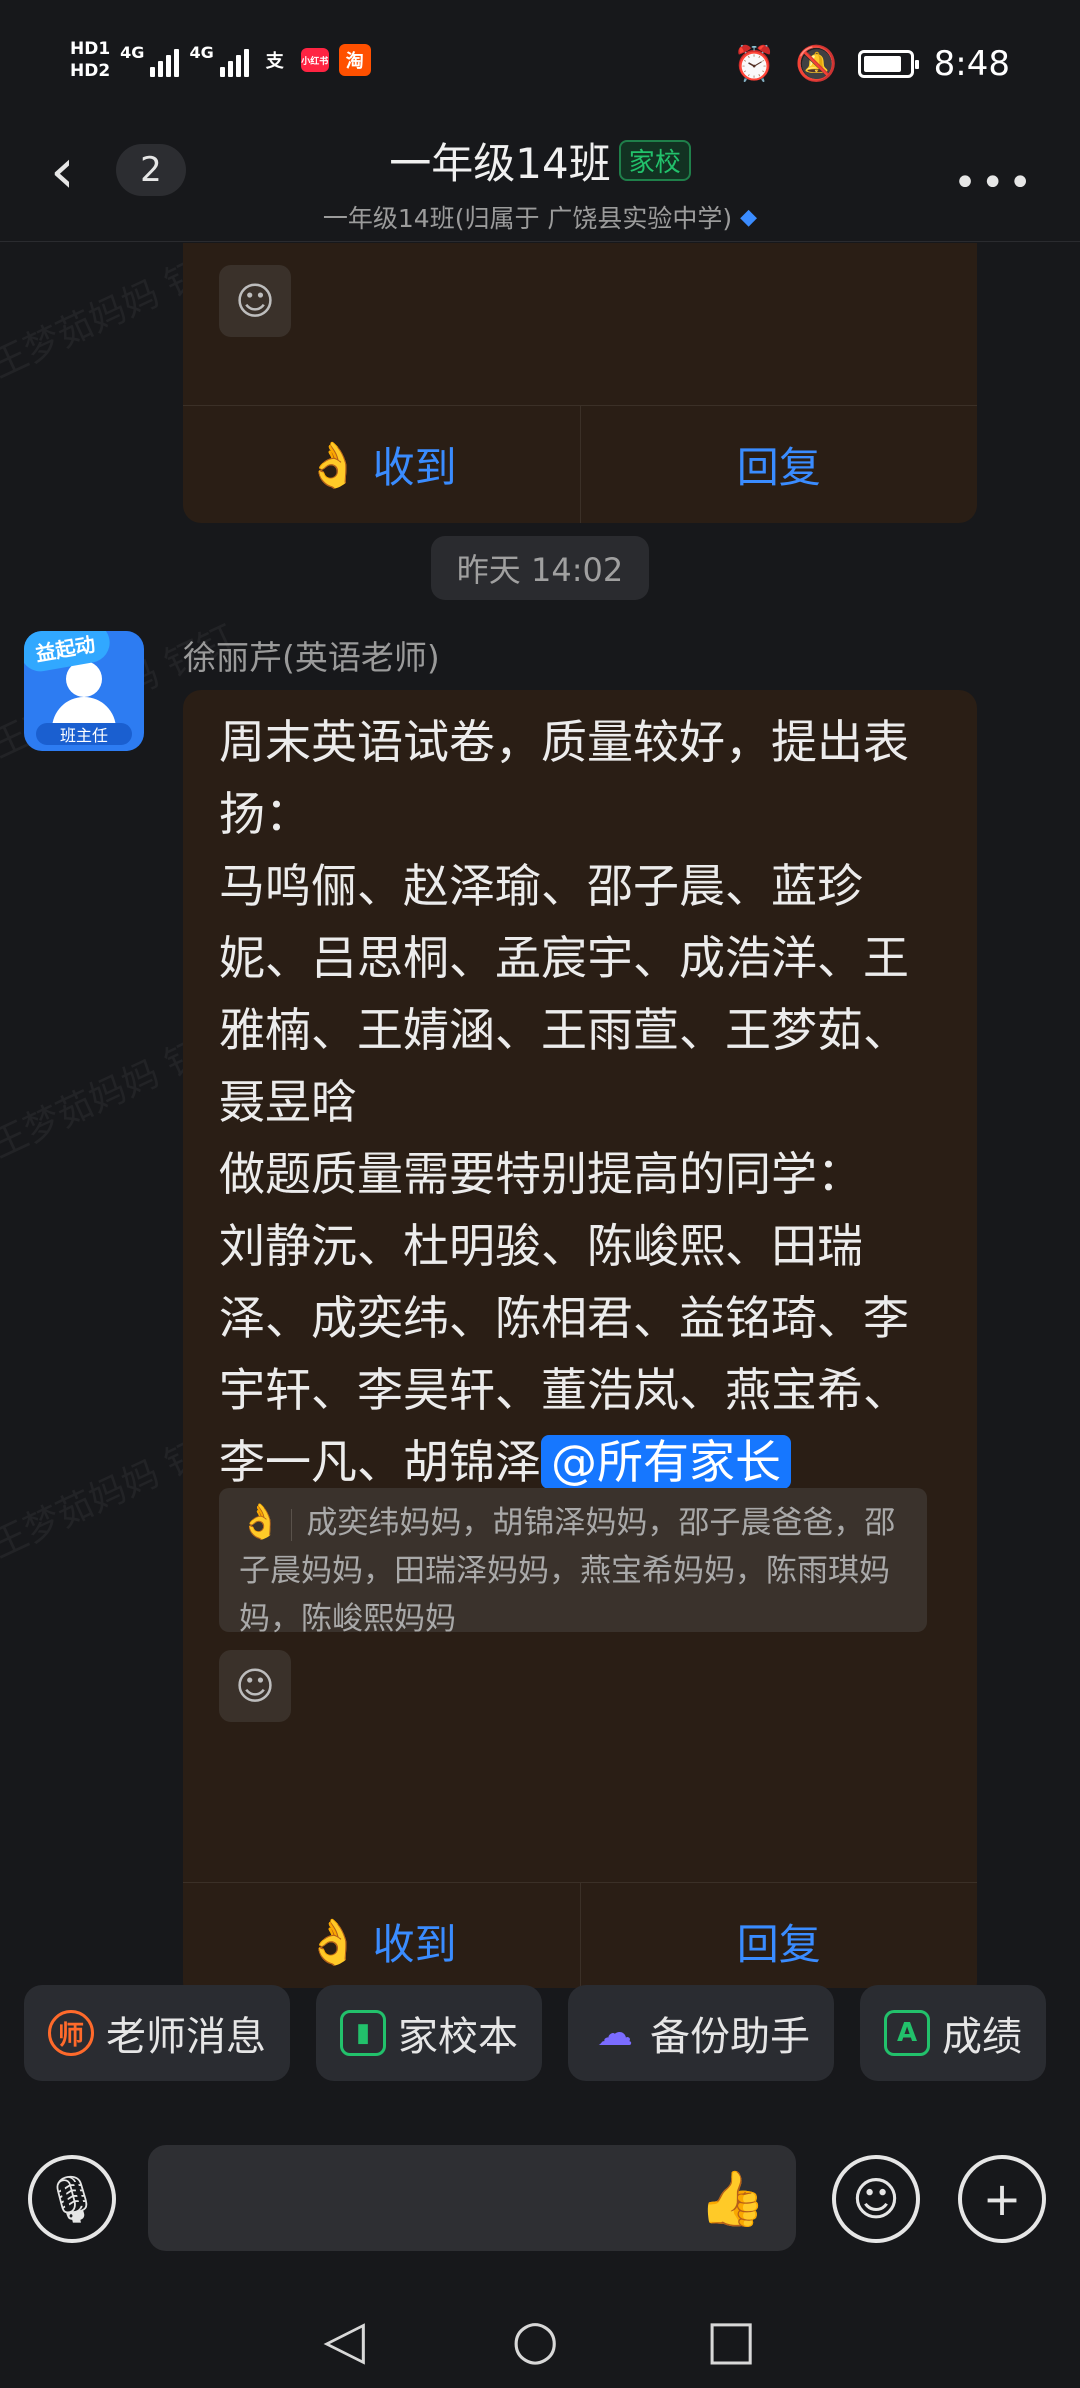  What do you see at coordinates (816, 64) in the screenshot?
I see `mute-icon: 🔕` at bounding box center [816, 64].